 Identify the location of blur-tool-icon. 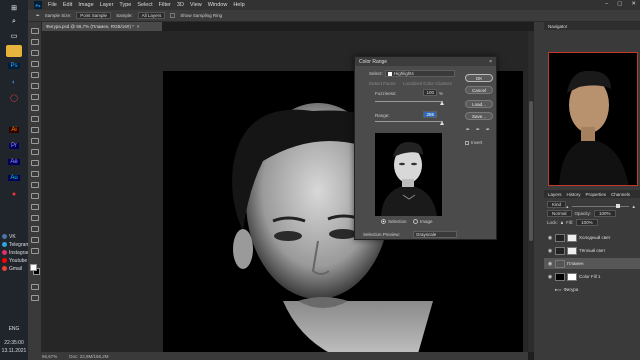
(35, 174).